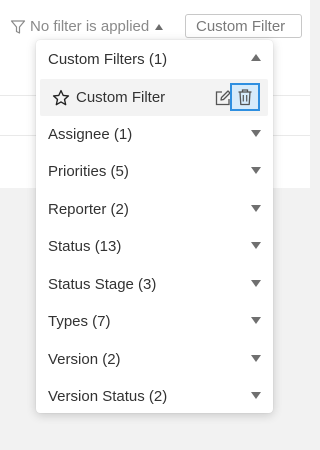 The height and width of the screenshot is (450, 320). Describe the element at coordinates (256, 57) in the screenshot. I see `collapse-arrow-icon` at that location.